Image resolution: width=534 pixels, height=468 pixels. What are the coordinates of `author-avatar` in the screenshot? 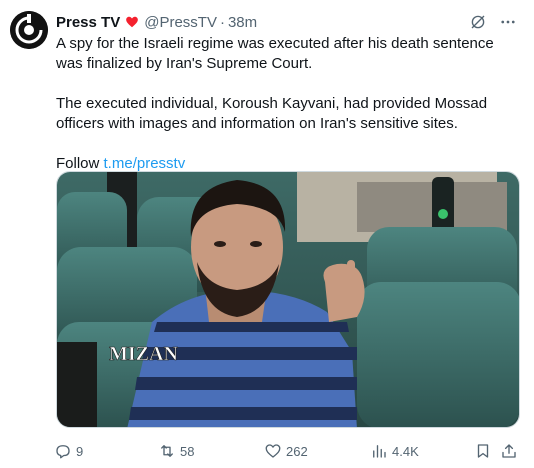 It's located at (29, 30).